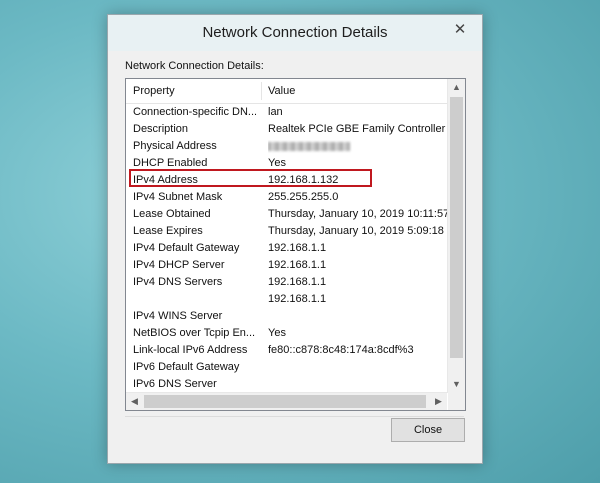  I want to click on ipv4-address-highlight, so click(250, 178).